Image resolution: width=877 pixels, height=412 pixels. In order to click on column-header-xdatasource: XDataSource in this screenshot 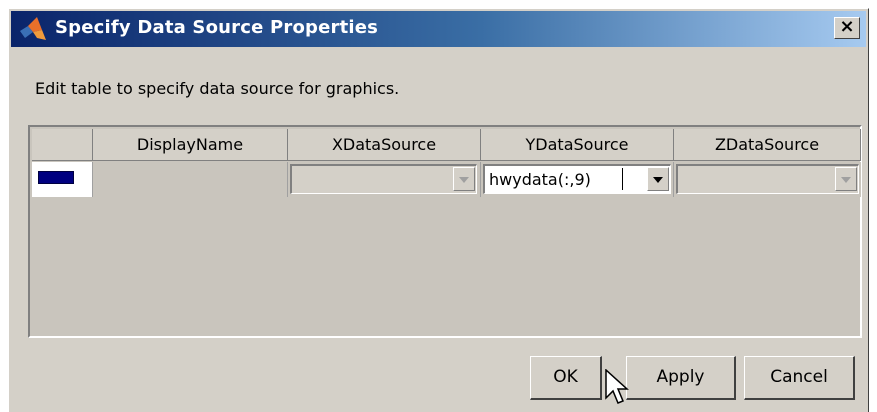, I will do `click(384, 145)`.